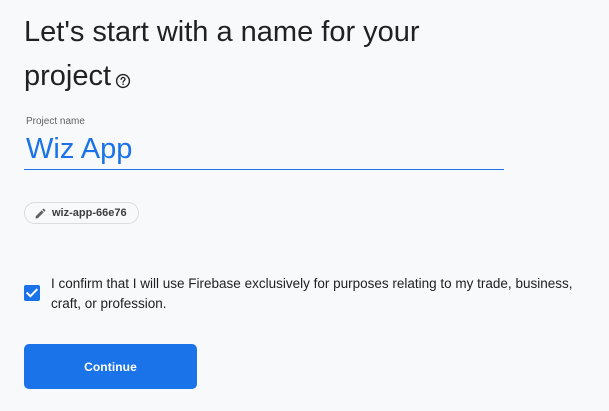  I want to click on project-id-text: wiz-app-66e76, so click(89, 213).